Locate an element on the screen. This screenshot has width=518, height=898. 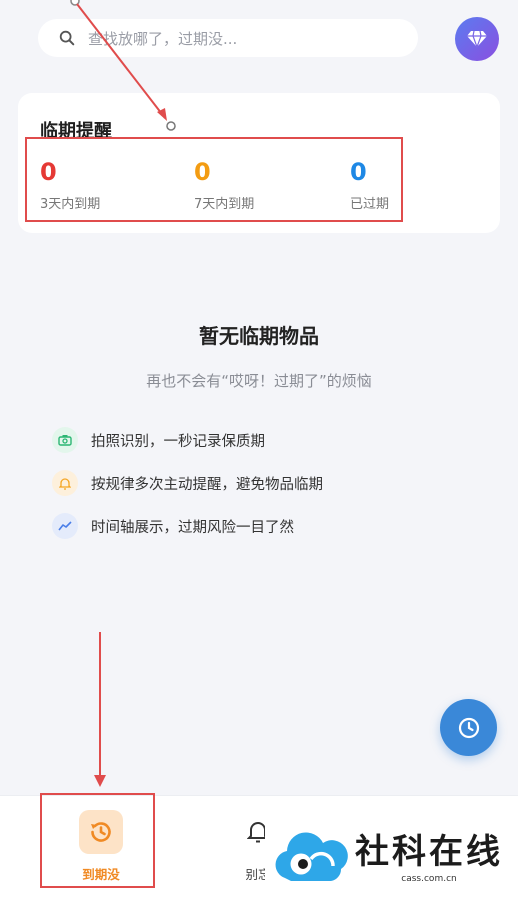
watermark-text: 社科在线 is located at coordinates (429, 852).